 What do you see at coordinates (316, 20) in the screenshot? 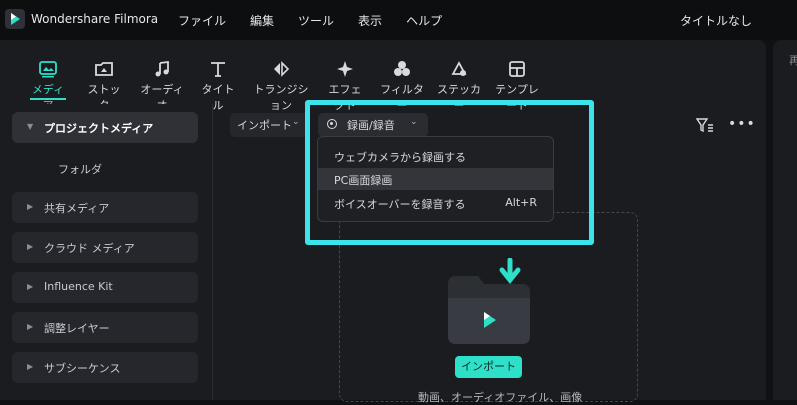
I see `menu-tools: ツール` at bounding box center [316, 20].